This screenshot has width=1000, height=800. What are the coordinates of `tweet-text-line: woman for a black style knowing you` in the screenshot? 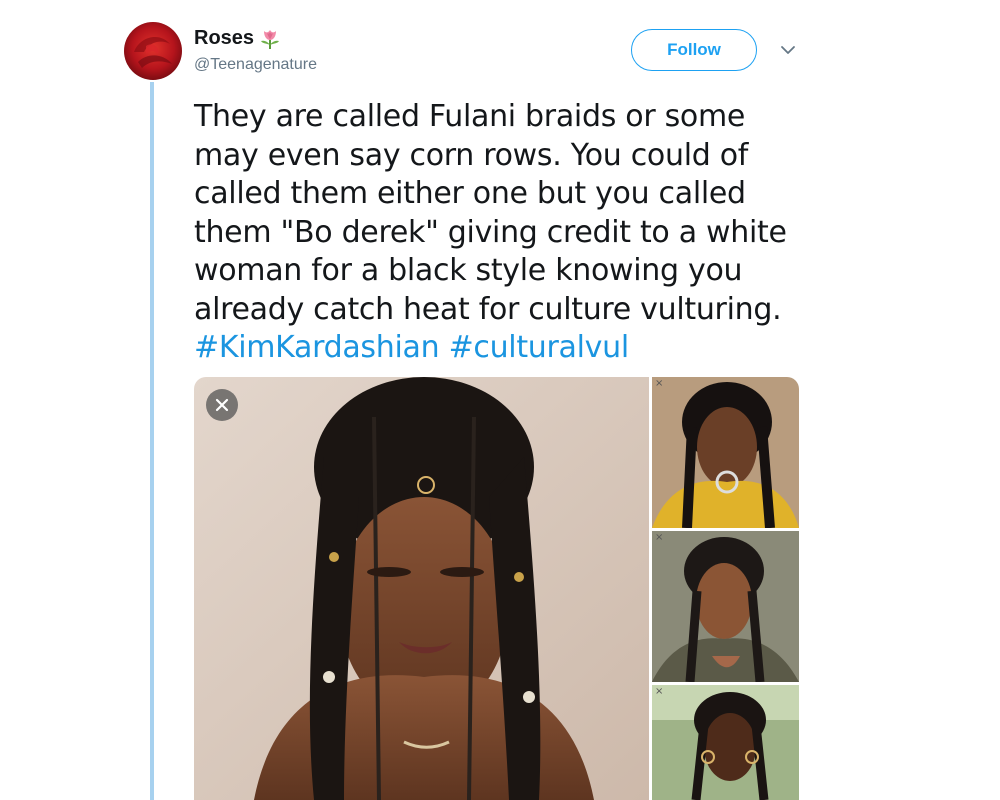 It's located at (468, 270).